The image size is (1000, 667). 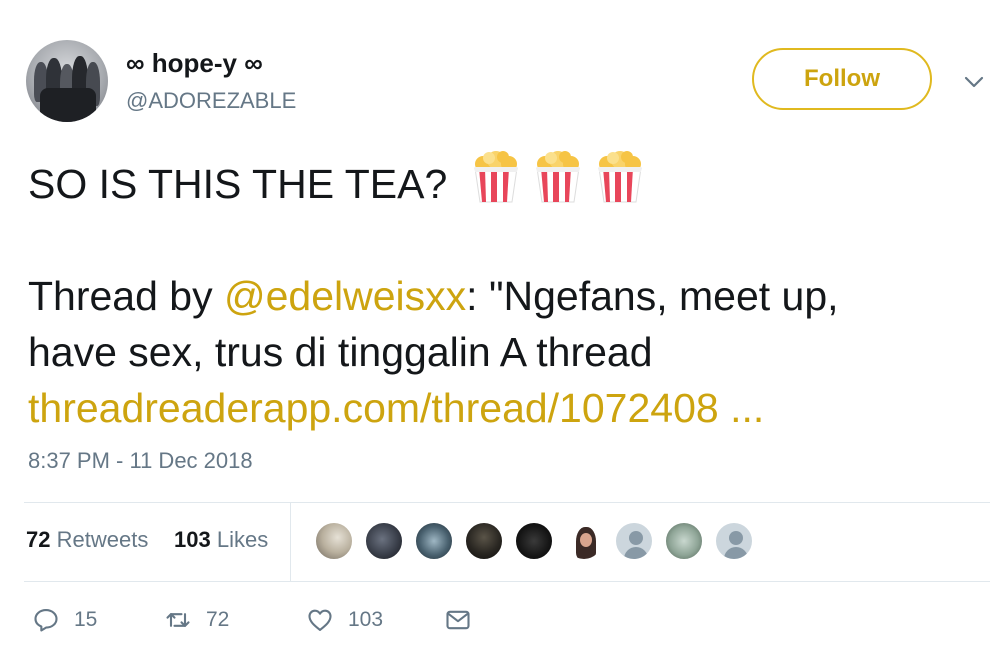 I want to click on likes-stat-count: 103, so click(x=192, y=539).